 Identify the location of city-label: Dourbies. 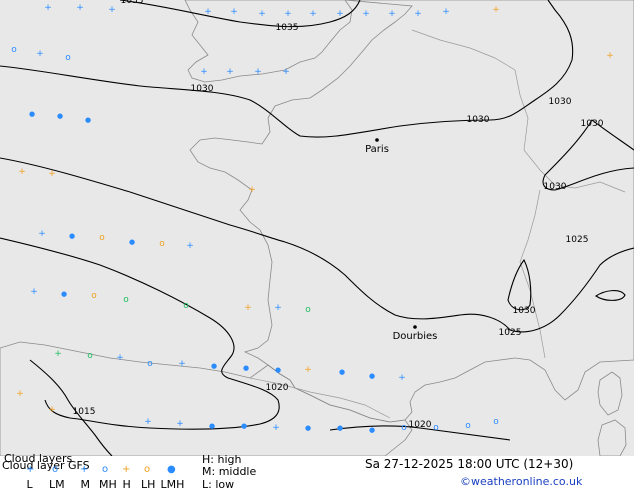
(415, 336).